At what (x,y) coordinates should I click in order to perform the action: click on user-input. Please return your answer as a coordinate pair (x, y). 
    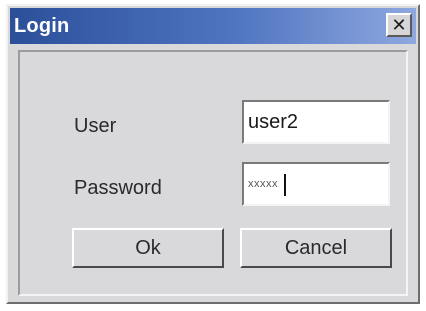
    Looking at the image, I should click on (316, 122).